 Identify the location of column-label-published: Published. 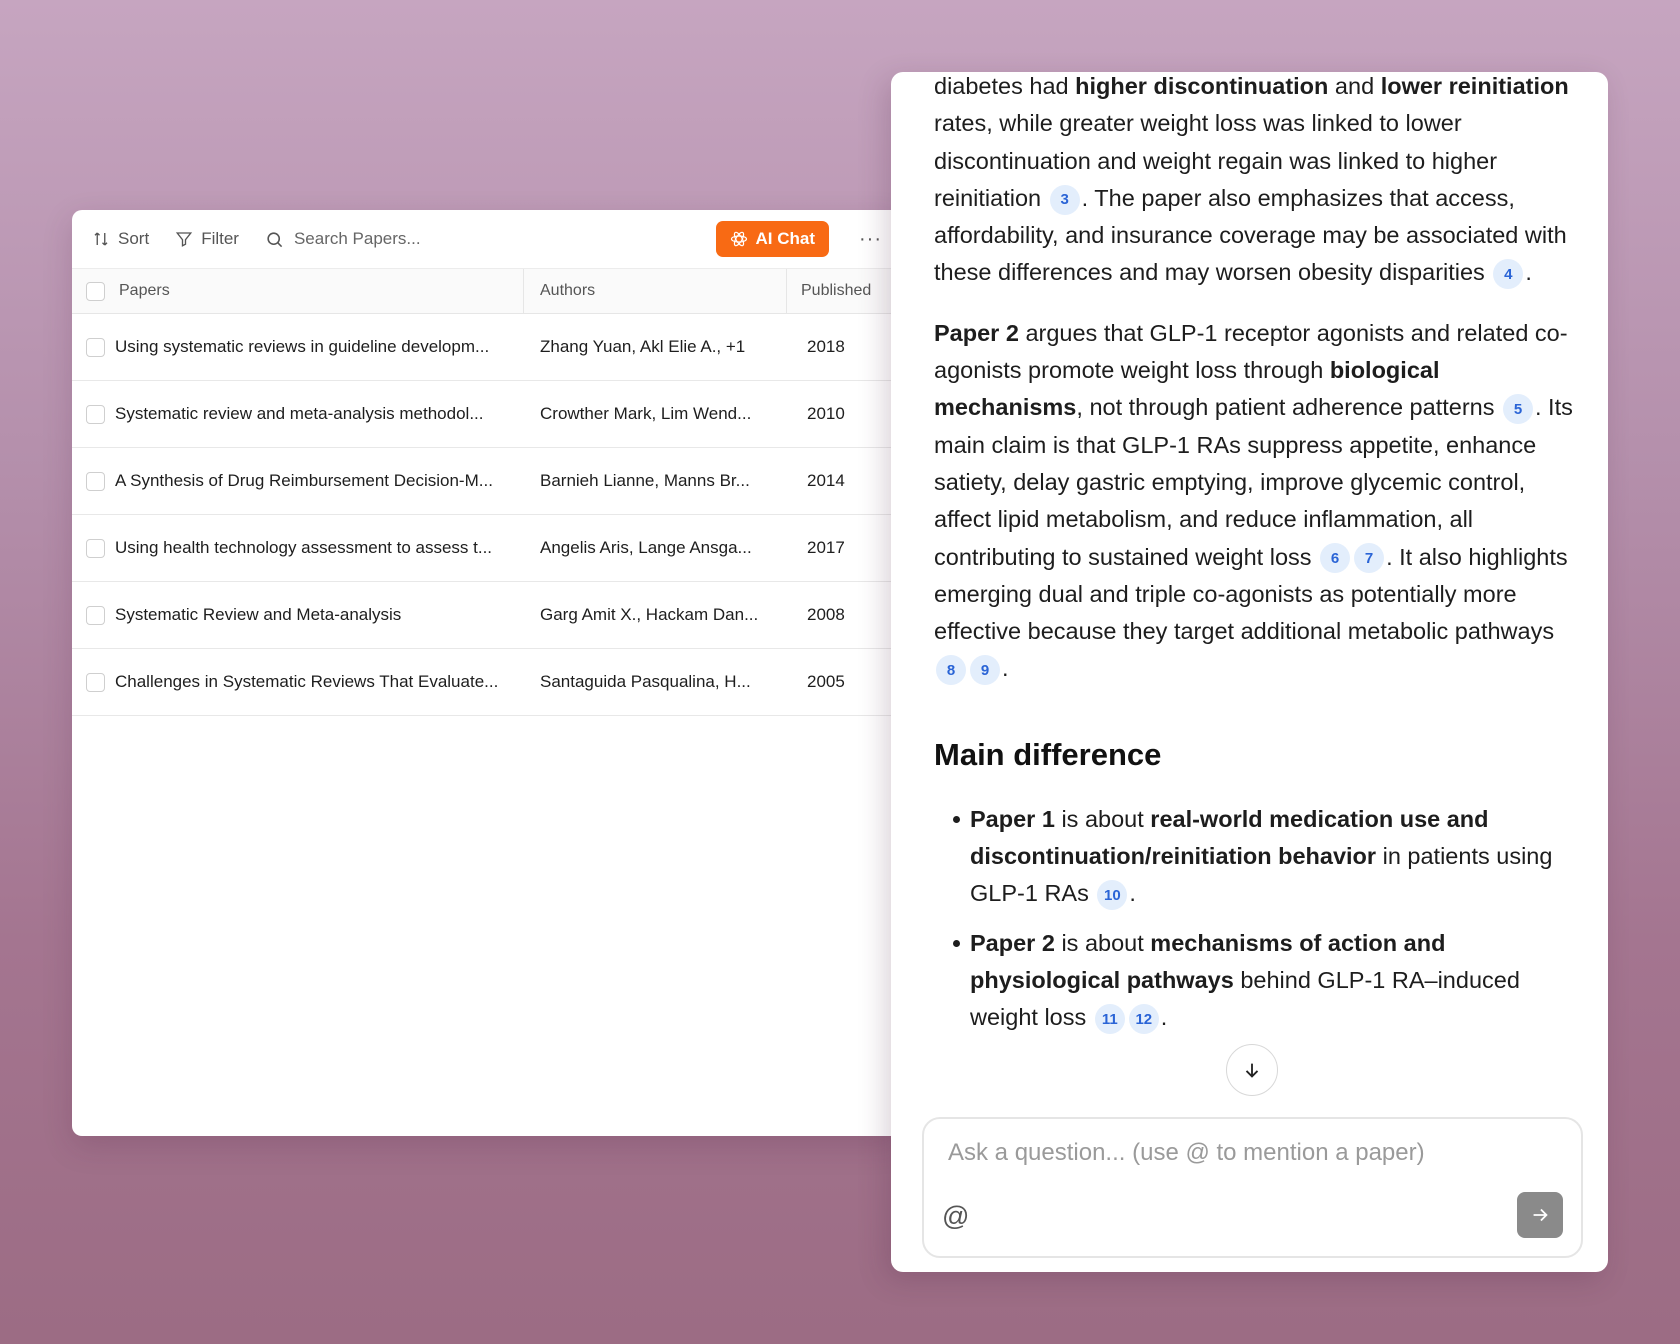
(836, 290).